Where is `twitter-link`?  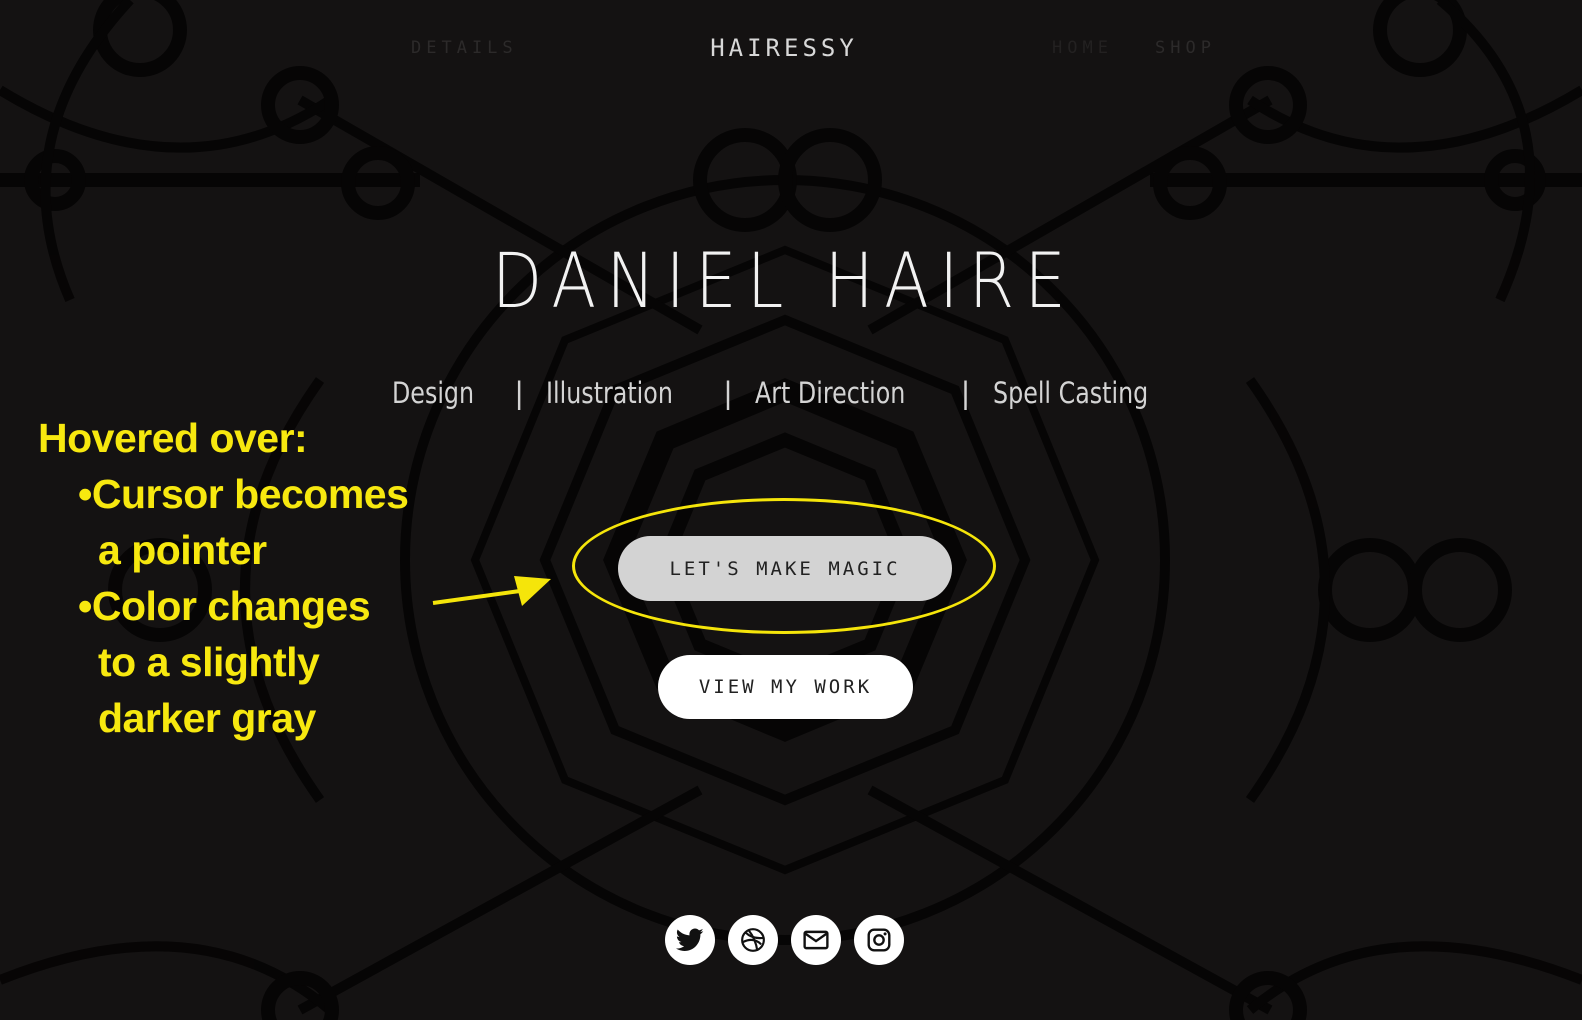
twitter-link is located at coordinates (690, 940).